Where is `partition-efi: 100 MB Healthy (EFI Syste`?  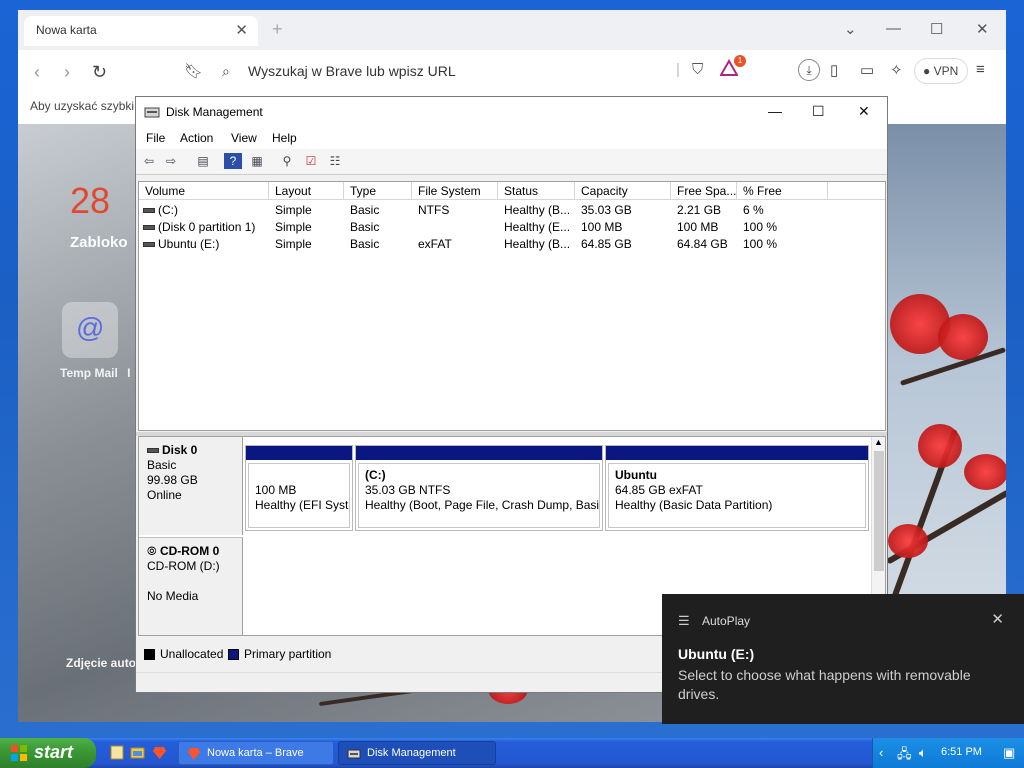
partition-efi: 100 MB Healthy (EFI Syste is located at coordinates (299, 488).